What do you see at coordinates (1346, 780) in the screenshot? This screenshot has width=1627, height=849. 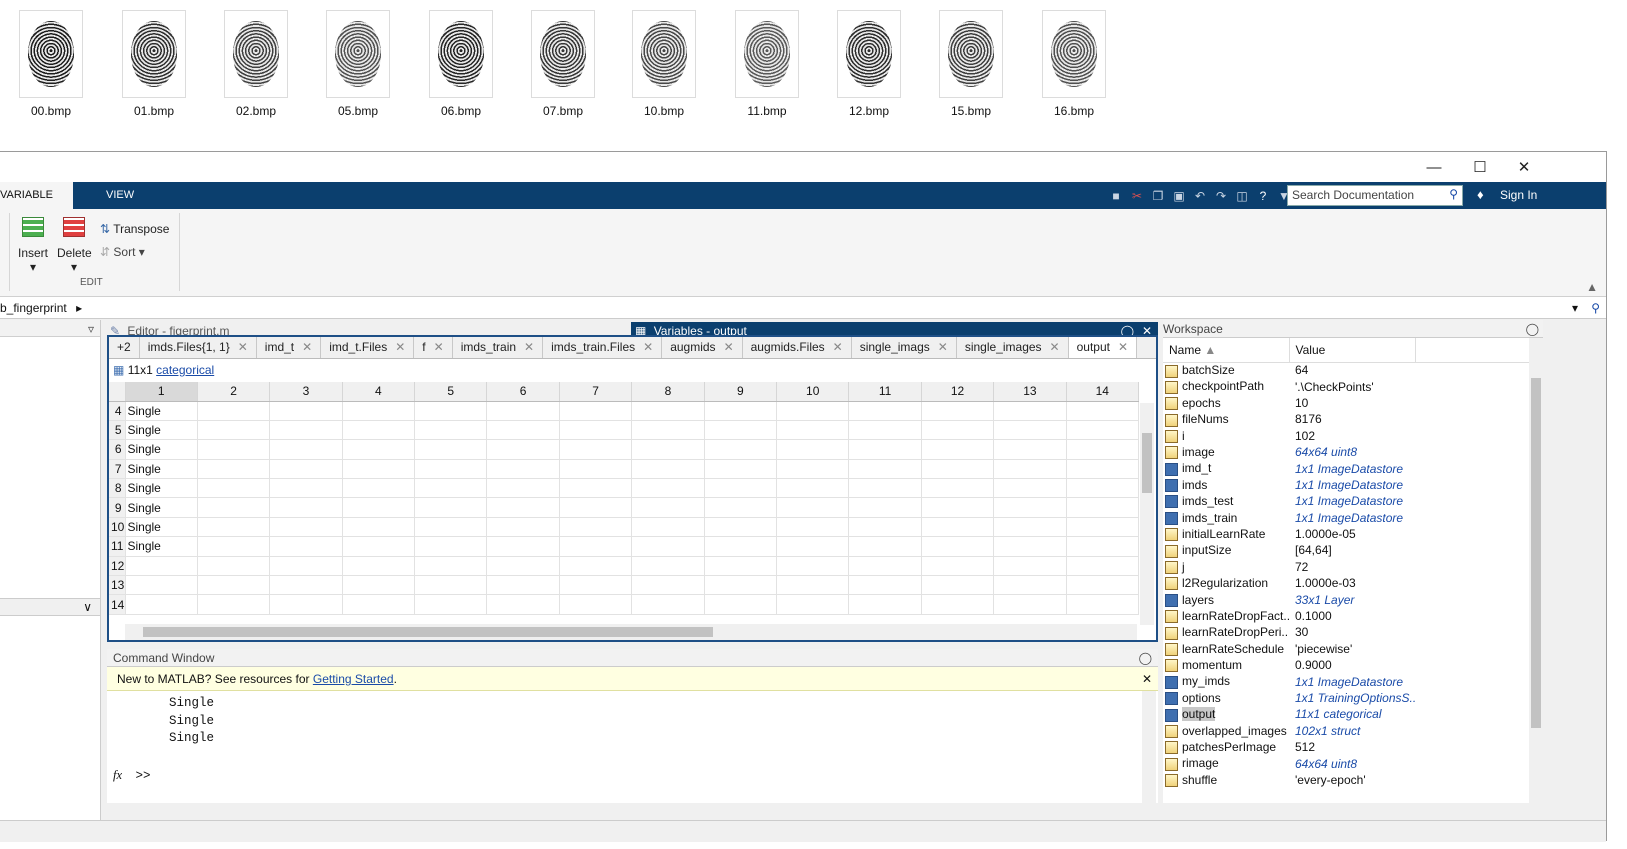 I see `workspace-row: shuffle 'every-epoch'` at bounding box center [1346, 780].